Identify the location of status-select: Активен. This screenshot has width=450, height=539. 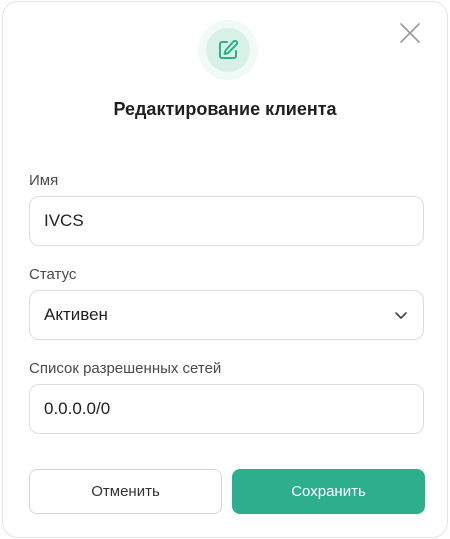
(226, 315).